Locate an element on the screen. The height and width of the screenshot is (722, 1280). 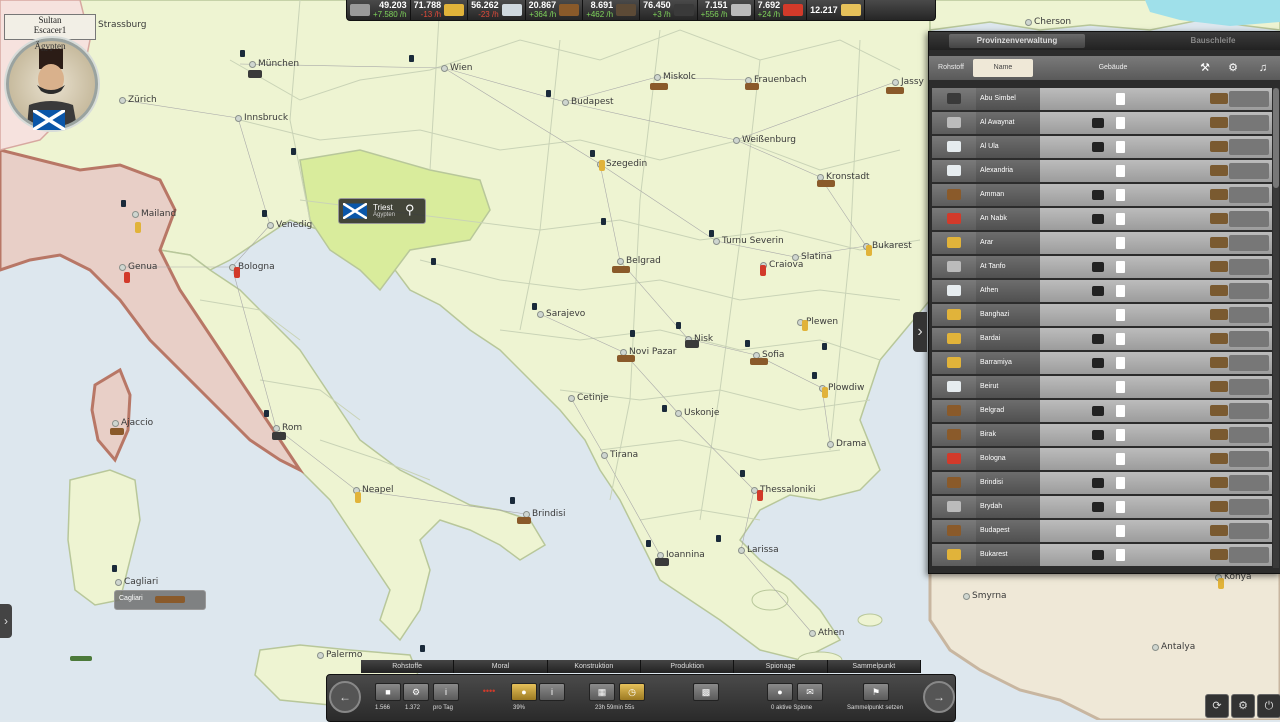
gears-icon: ⚙ is located at coordinates (416, 692).